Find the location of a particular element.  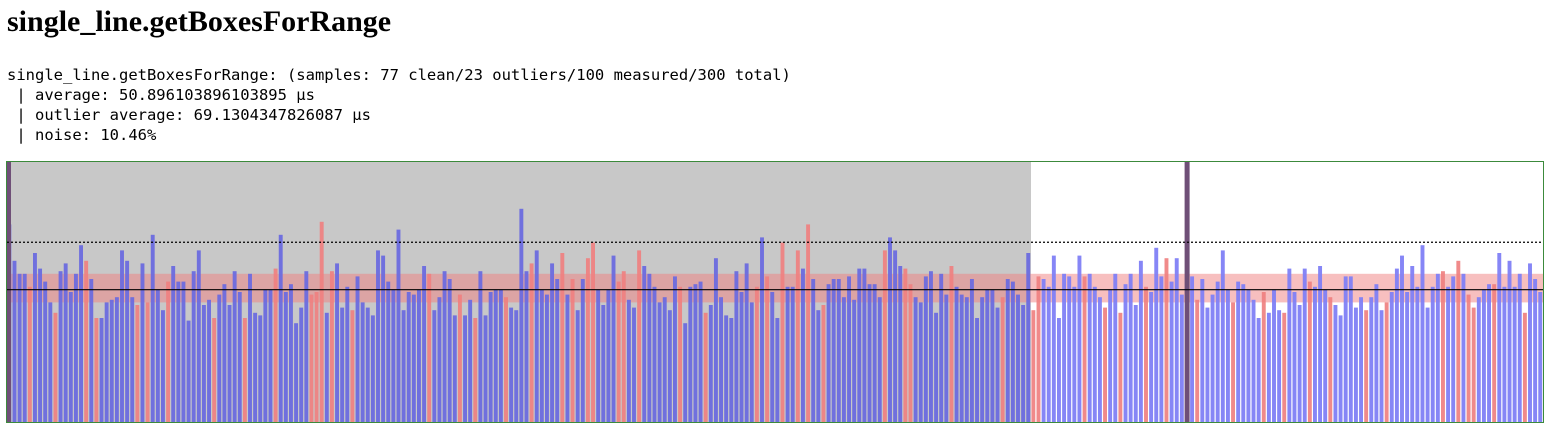

page-title: single_line.getBoxesForRange is located at coordinates (199, 21).